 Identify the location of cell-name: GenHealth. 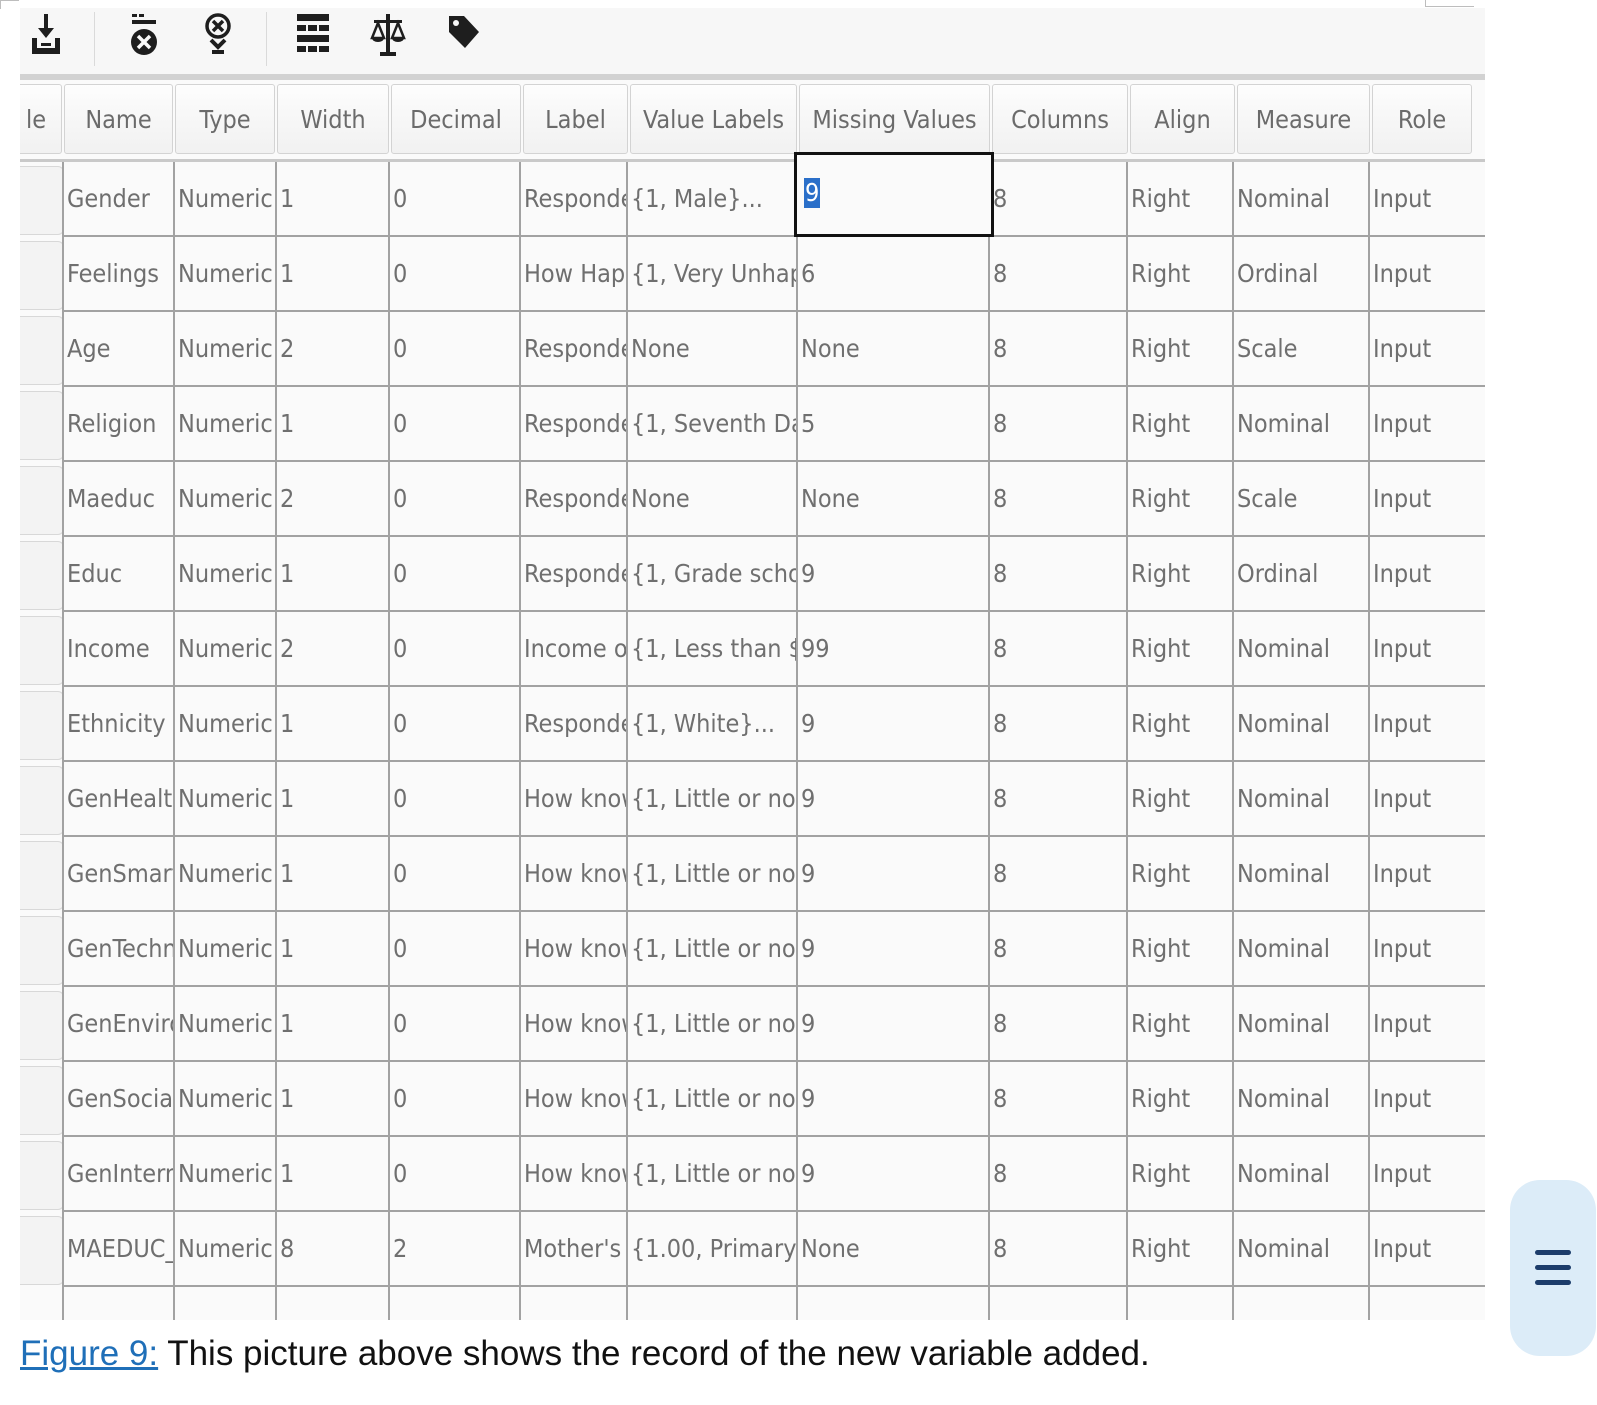
(118, 798).